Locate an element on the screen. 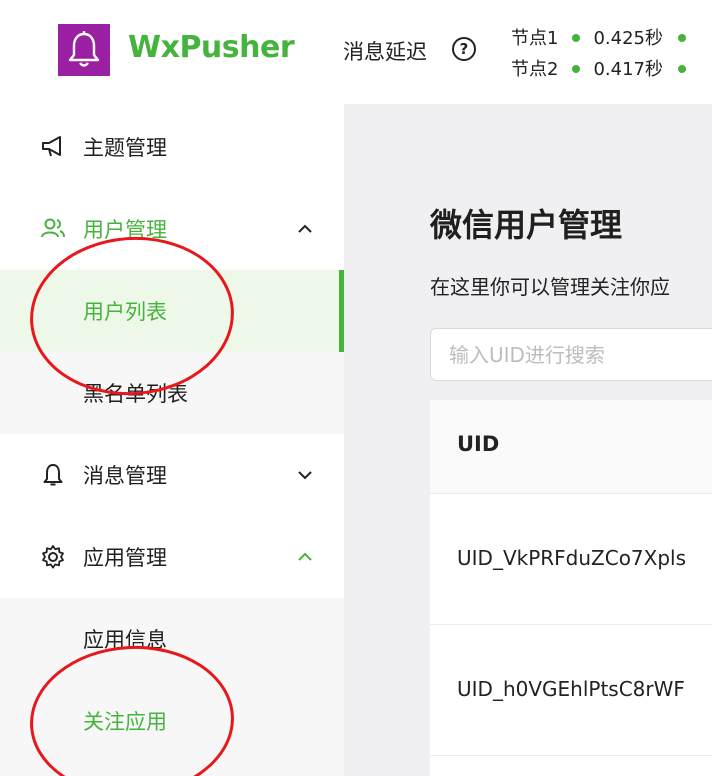 The image size is (712, 776). bell-icon is located at coordinates (53, 475).